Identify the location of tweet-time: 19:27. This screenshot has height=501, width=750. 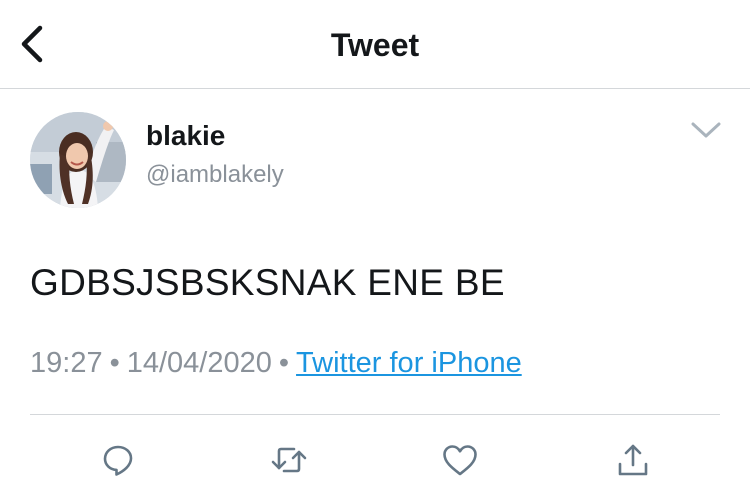
(66, 363).